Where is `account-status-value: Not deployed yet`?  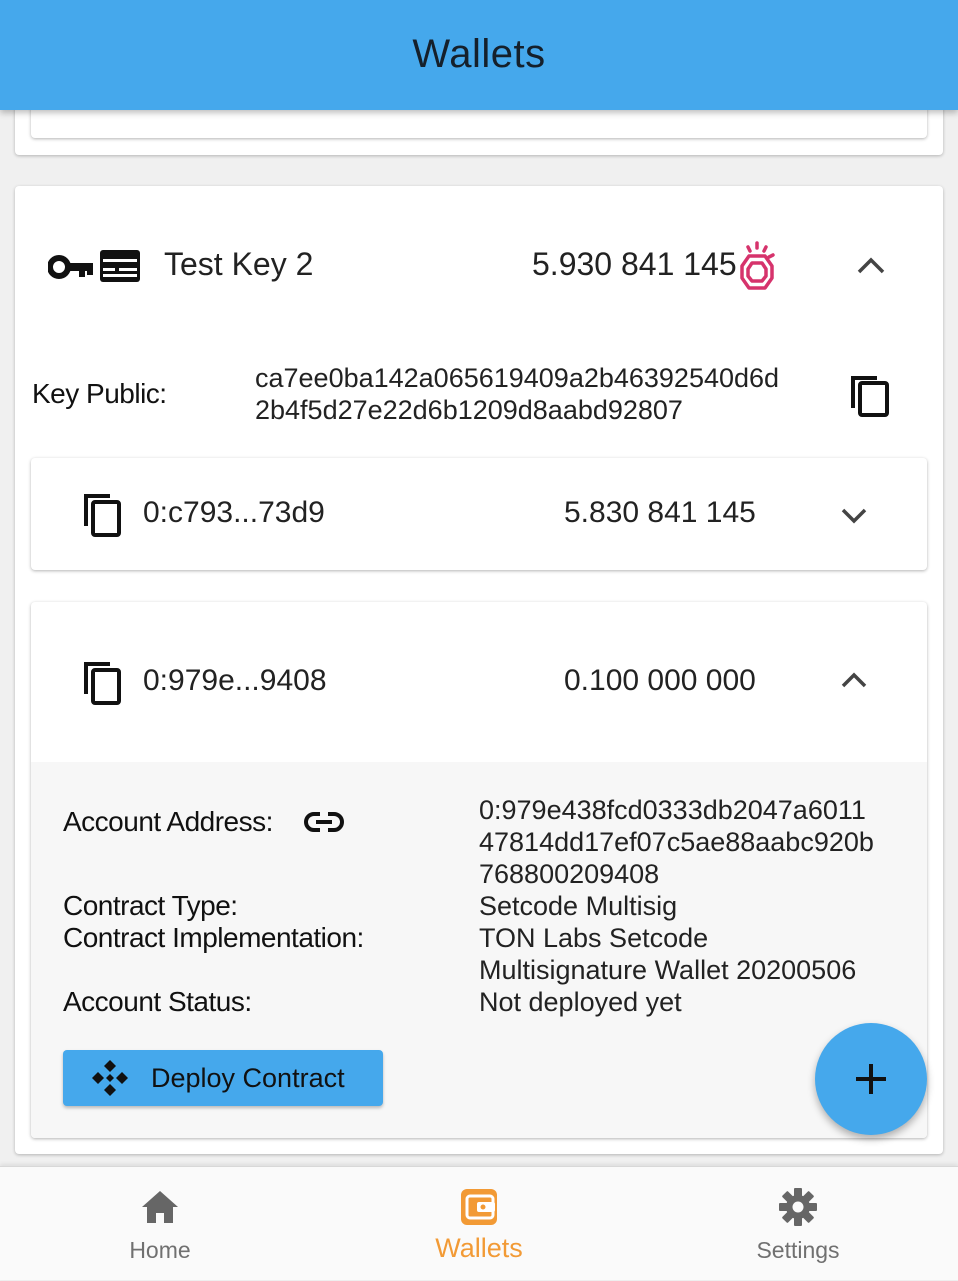
account-status-value: Not deployed yet is located at coordinates (580, 1002).